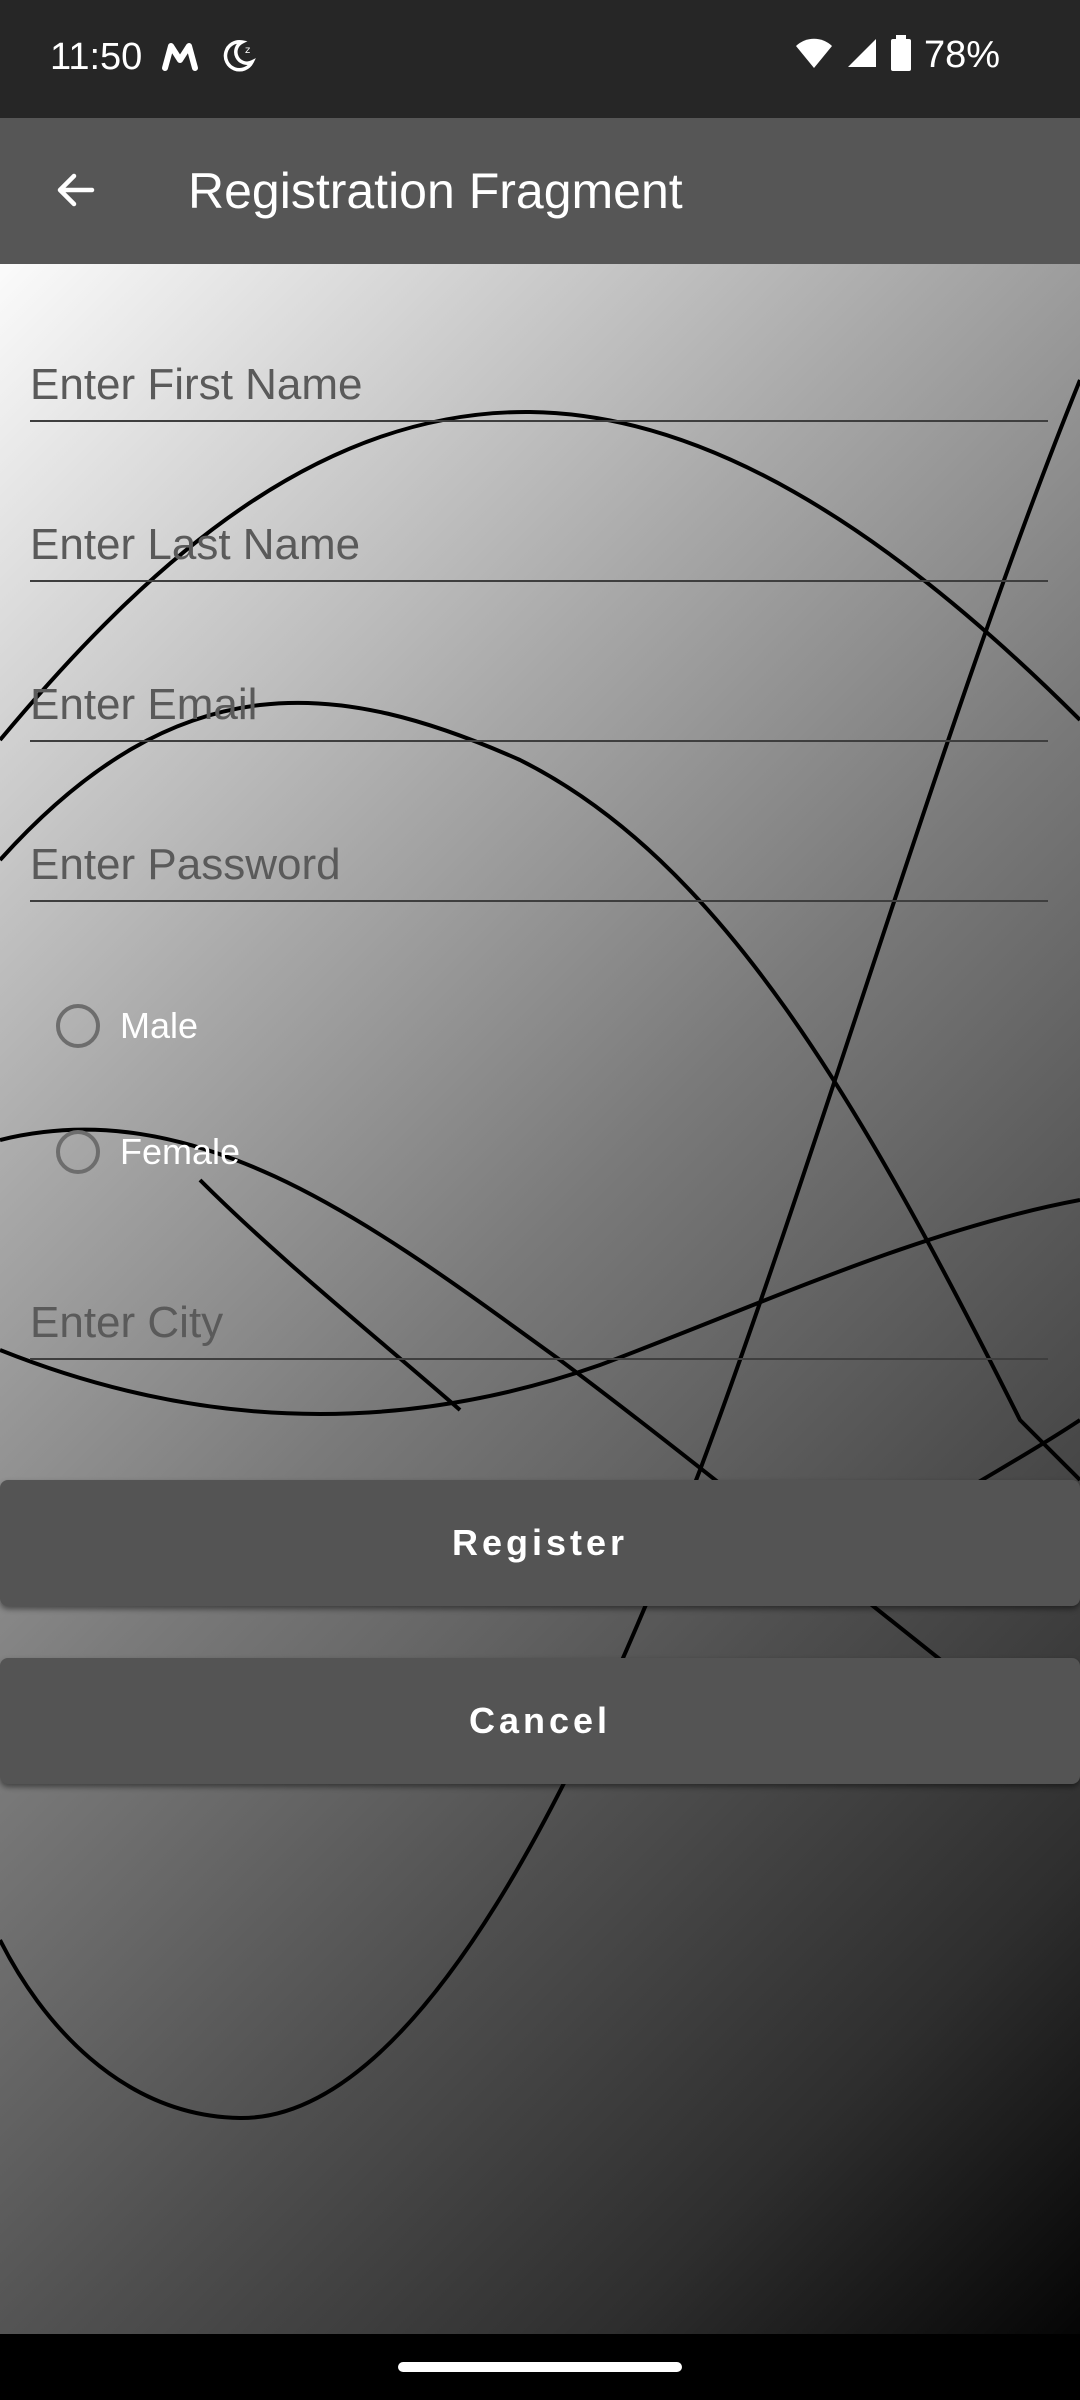  What do you see at coordinates (78, 1026) in the screenshot?
I see `male-radio` at bounding box center [78, 1026].